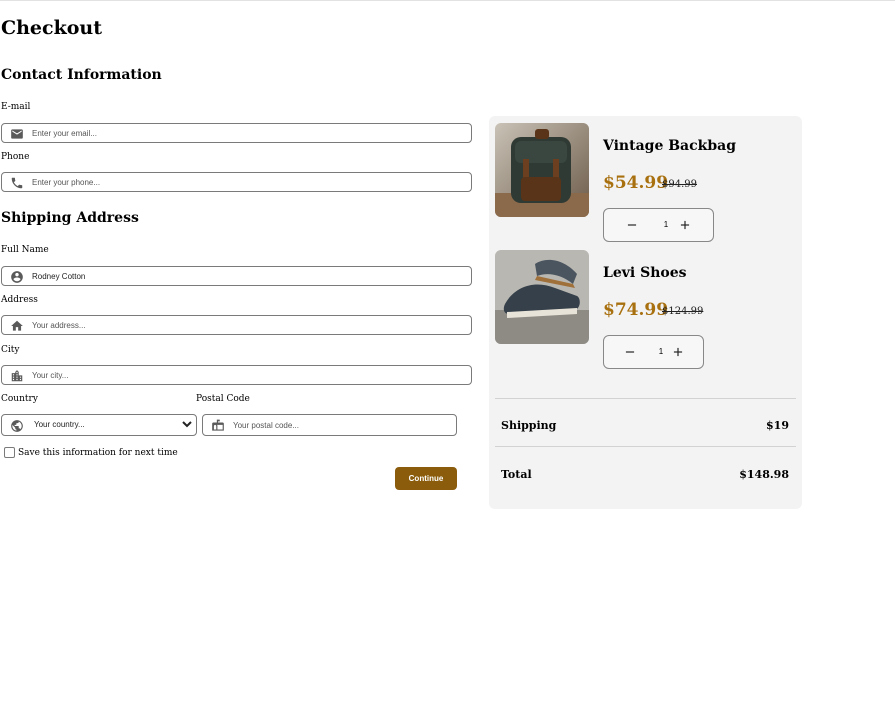  I want to click on address-label: Address, so click(19, 300).